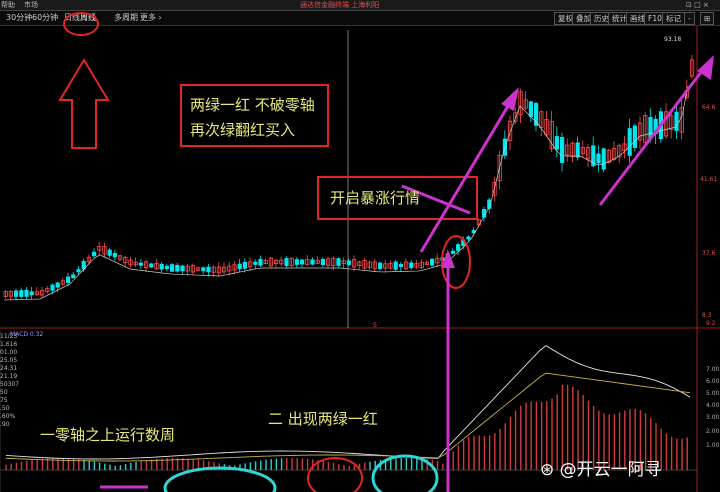 Image resolution: width=720 pixels, height=492 pixels. I want to click on macd-tick-5: 3.00, so click(713, 417).